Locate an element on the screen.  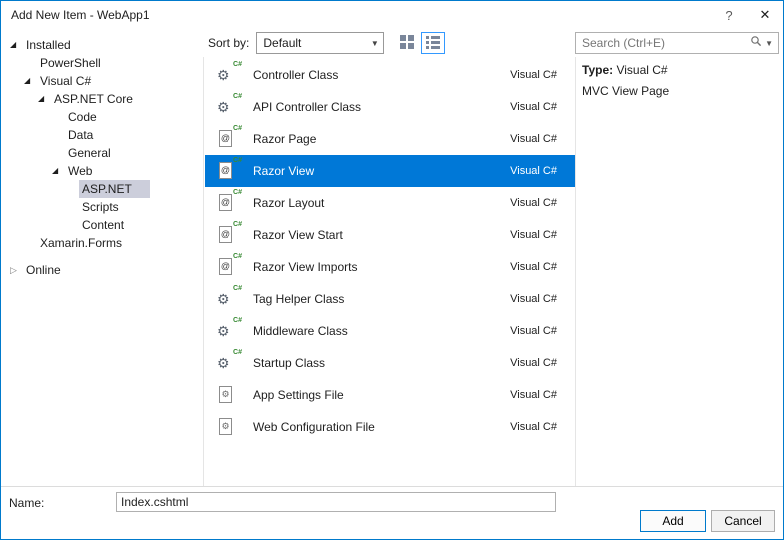
template-item-tag-helper-class: ⚙ C# Tag Helper Class Visual C# is located at coordinates (390, 299).